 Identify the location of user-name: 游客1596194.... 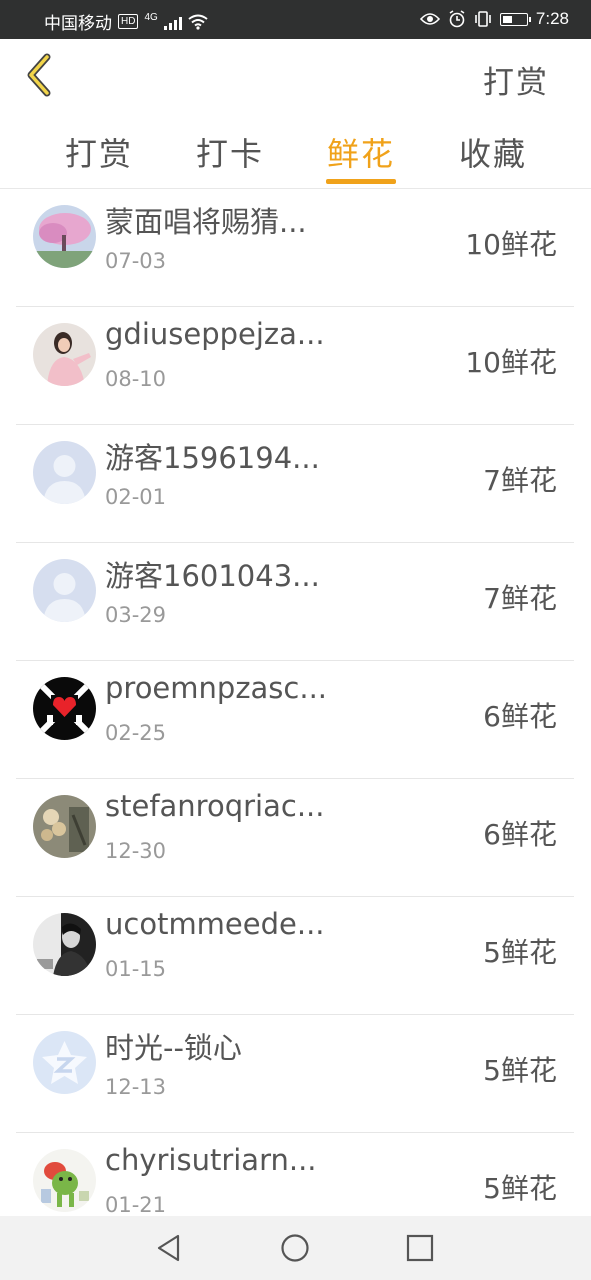
(212, 458).